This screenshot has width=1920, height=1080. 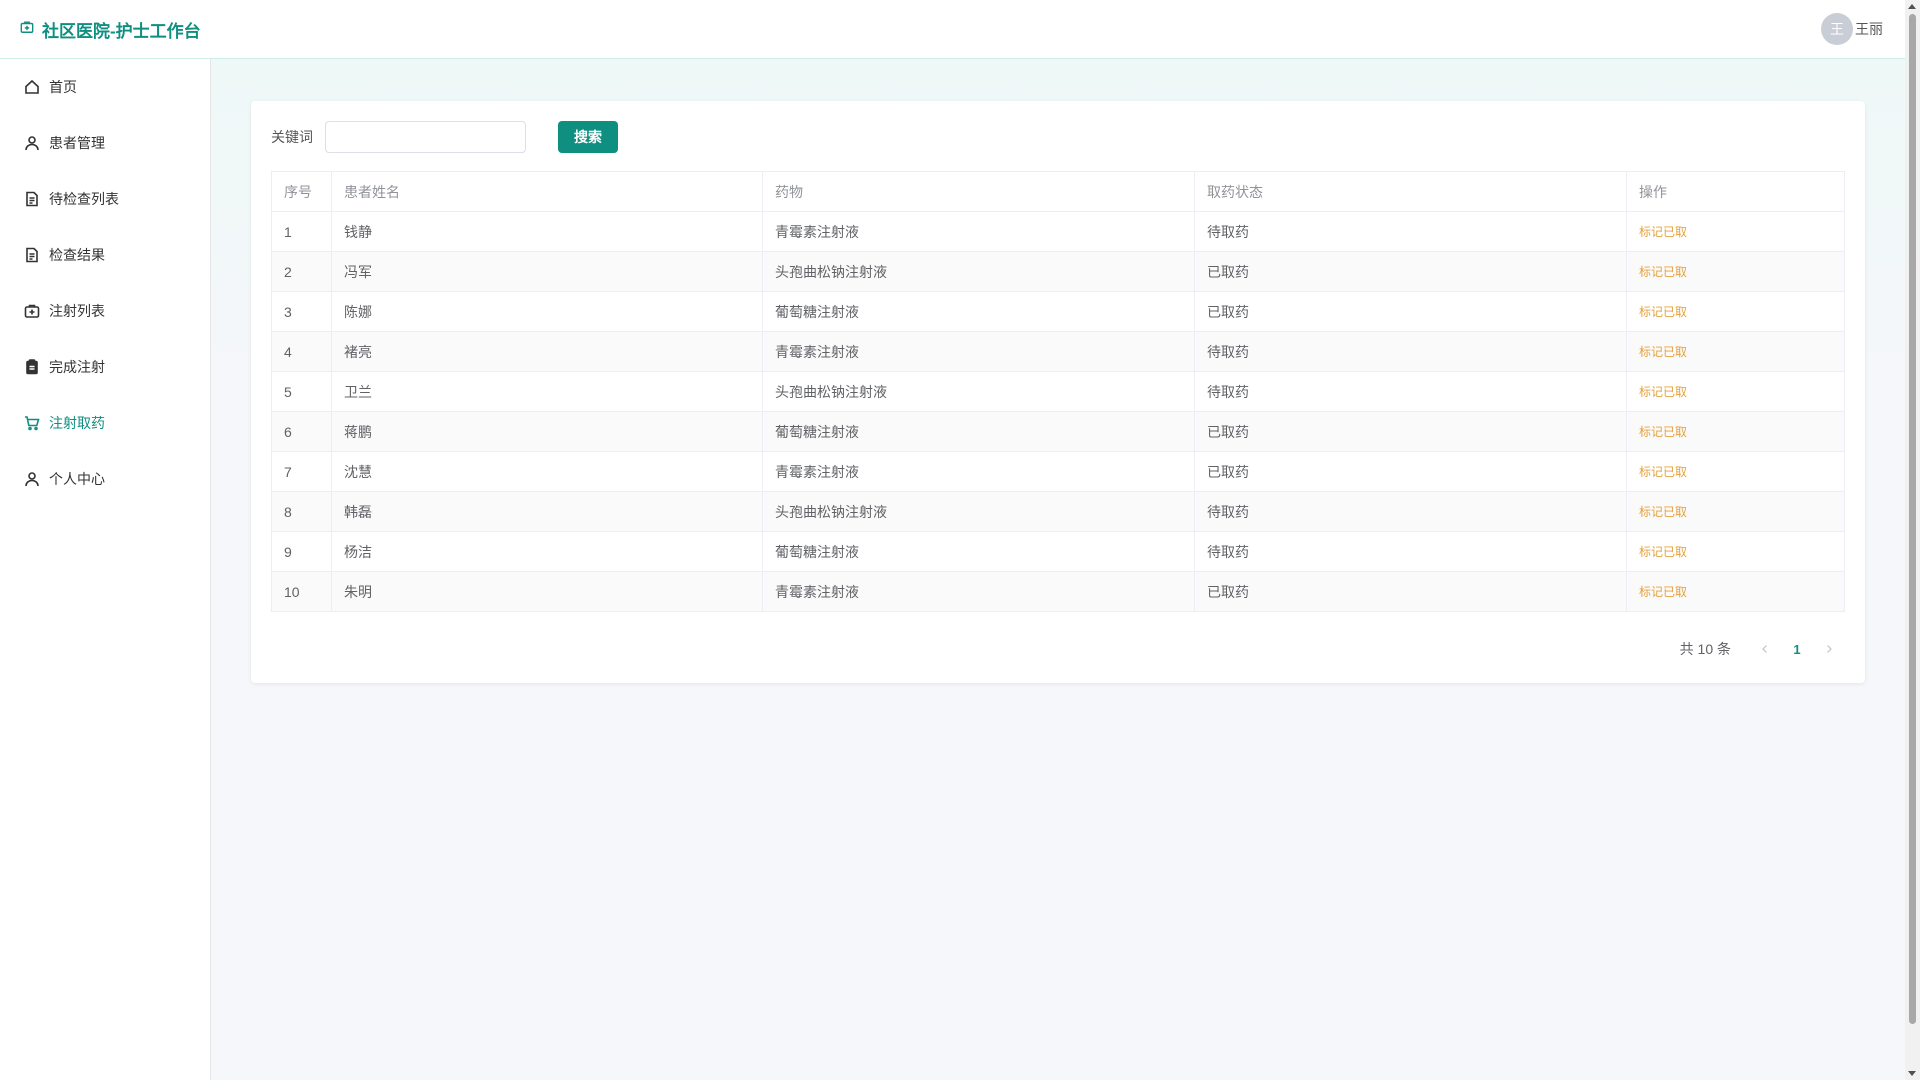 I want to click on page-number: 1, so click(x=1797, y=649).